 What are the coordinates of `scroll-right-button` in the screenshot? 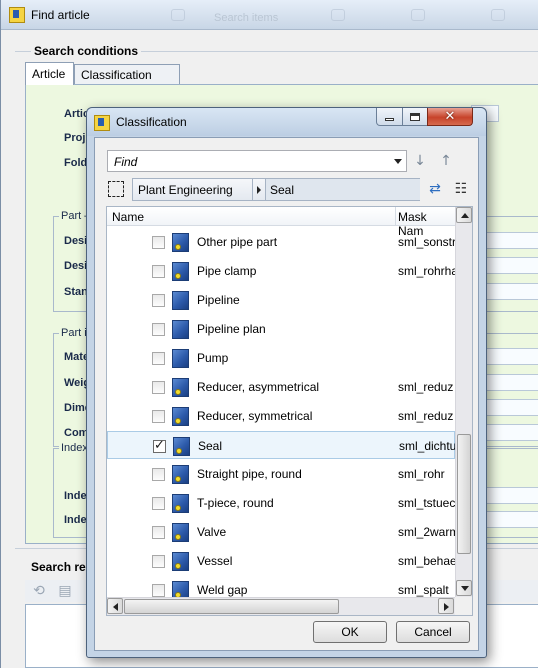 It's located at (446, 606).